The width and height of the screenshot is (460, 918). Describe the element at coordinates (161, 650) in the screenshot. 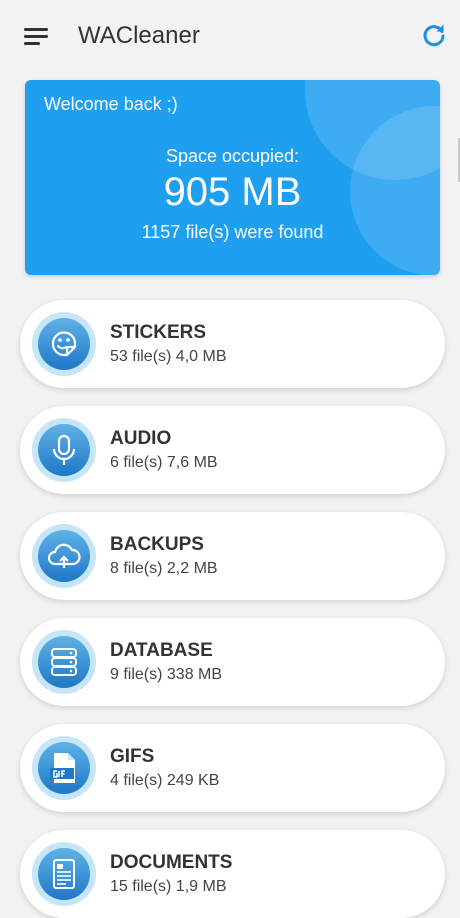

I see `category-title: DATABASE` at that location.